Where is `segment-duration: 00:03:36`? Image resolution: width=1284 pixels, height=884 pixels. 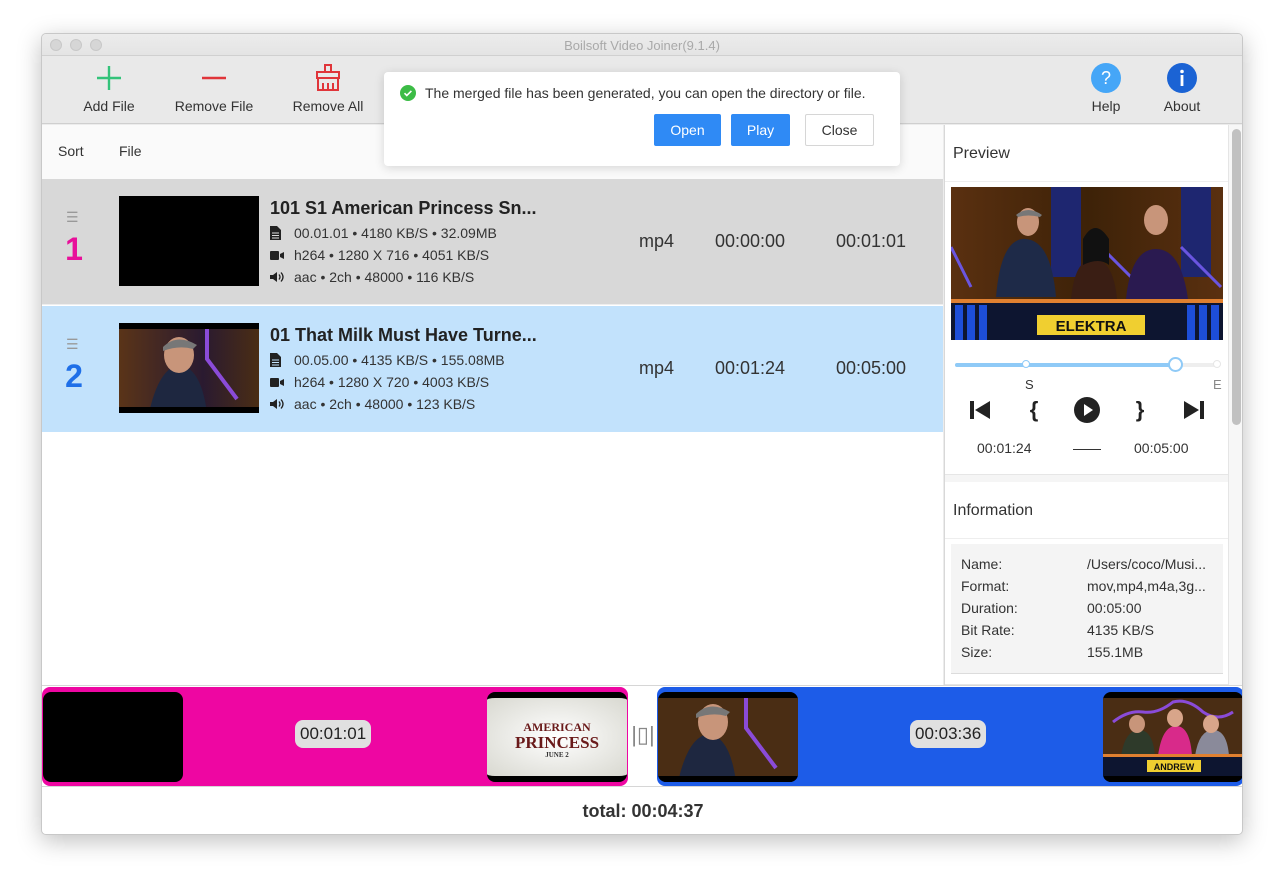 segment-duration: 00:03:36 is located at coordinates (948, 734).